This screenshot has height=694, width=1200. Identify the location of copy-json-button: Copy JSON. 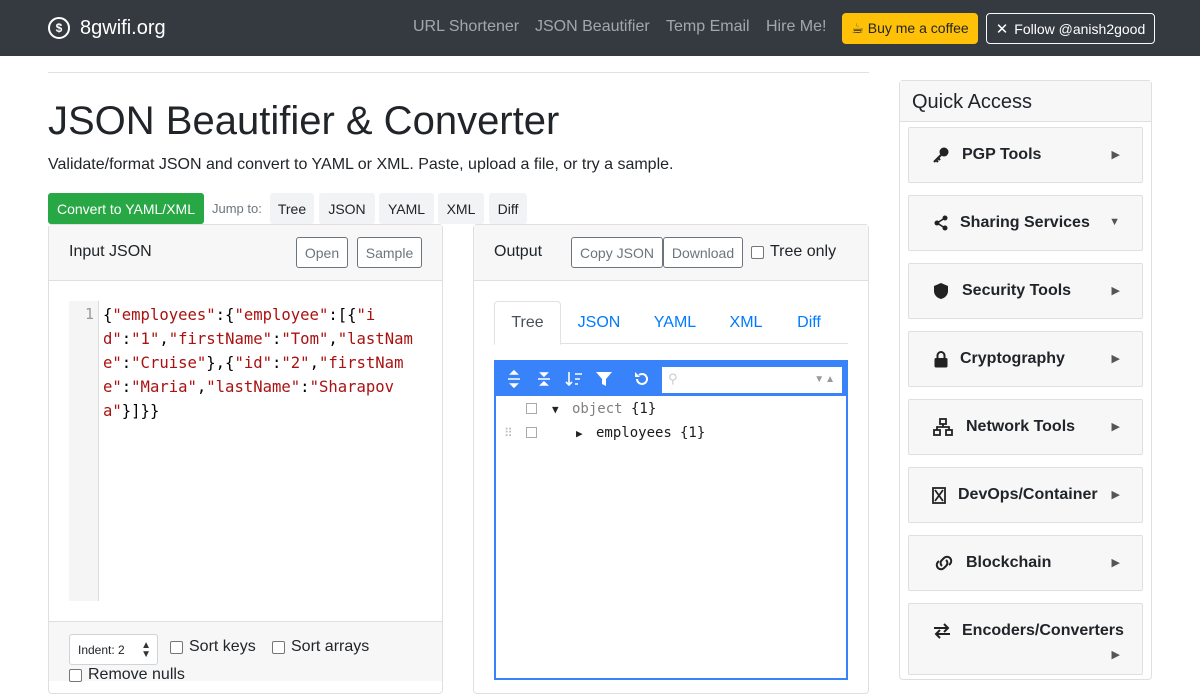
(617, 252).